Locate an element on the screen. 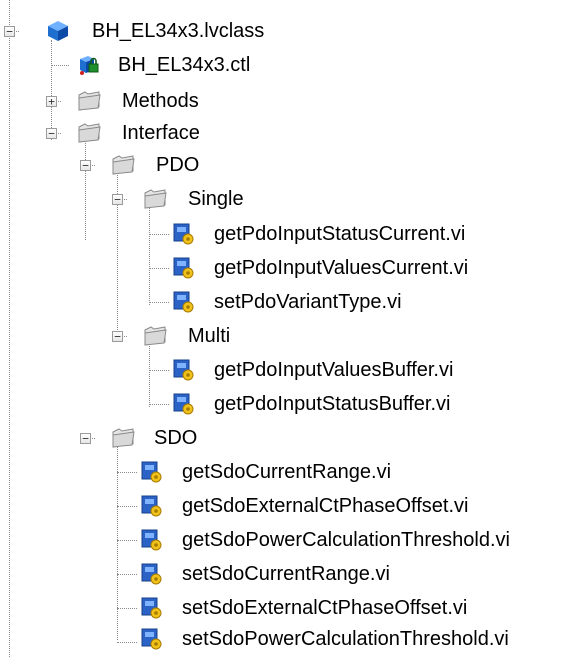  tree-node-interface: − Interface is located at coordinates (291, 133).